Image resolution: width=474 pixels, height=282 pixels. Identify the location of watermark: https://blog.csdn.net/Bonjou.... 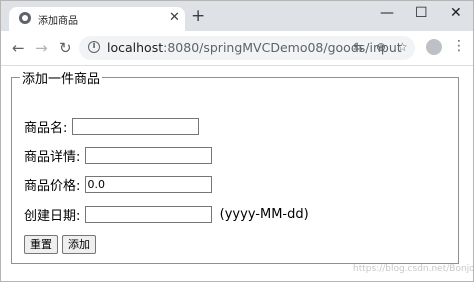
(413, 269).